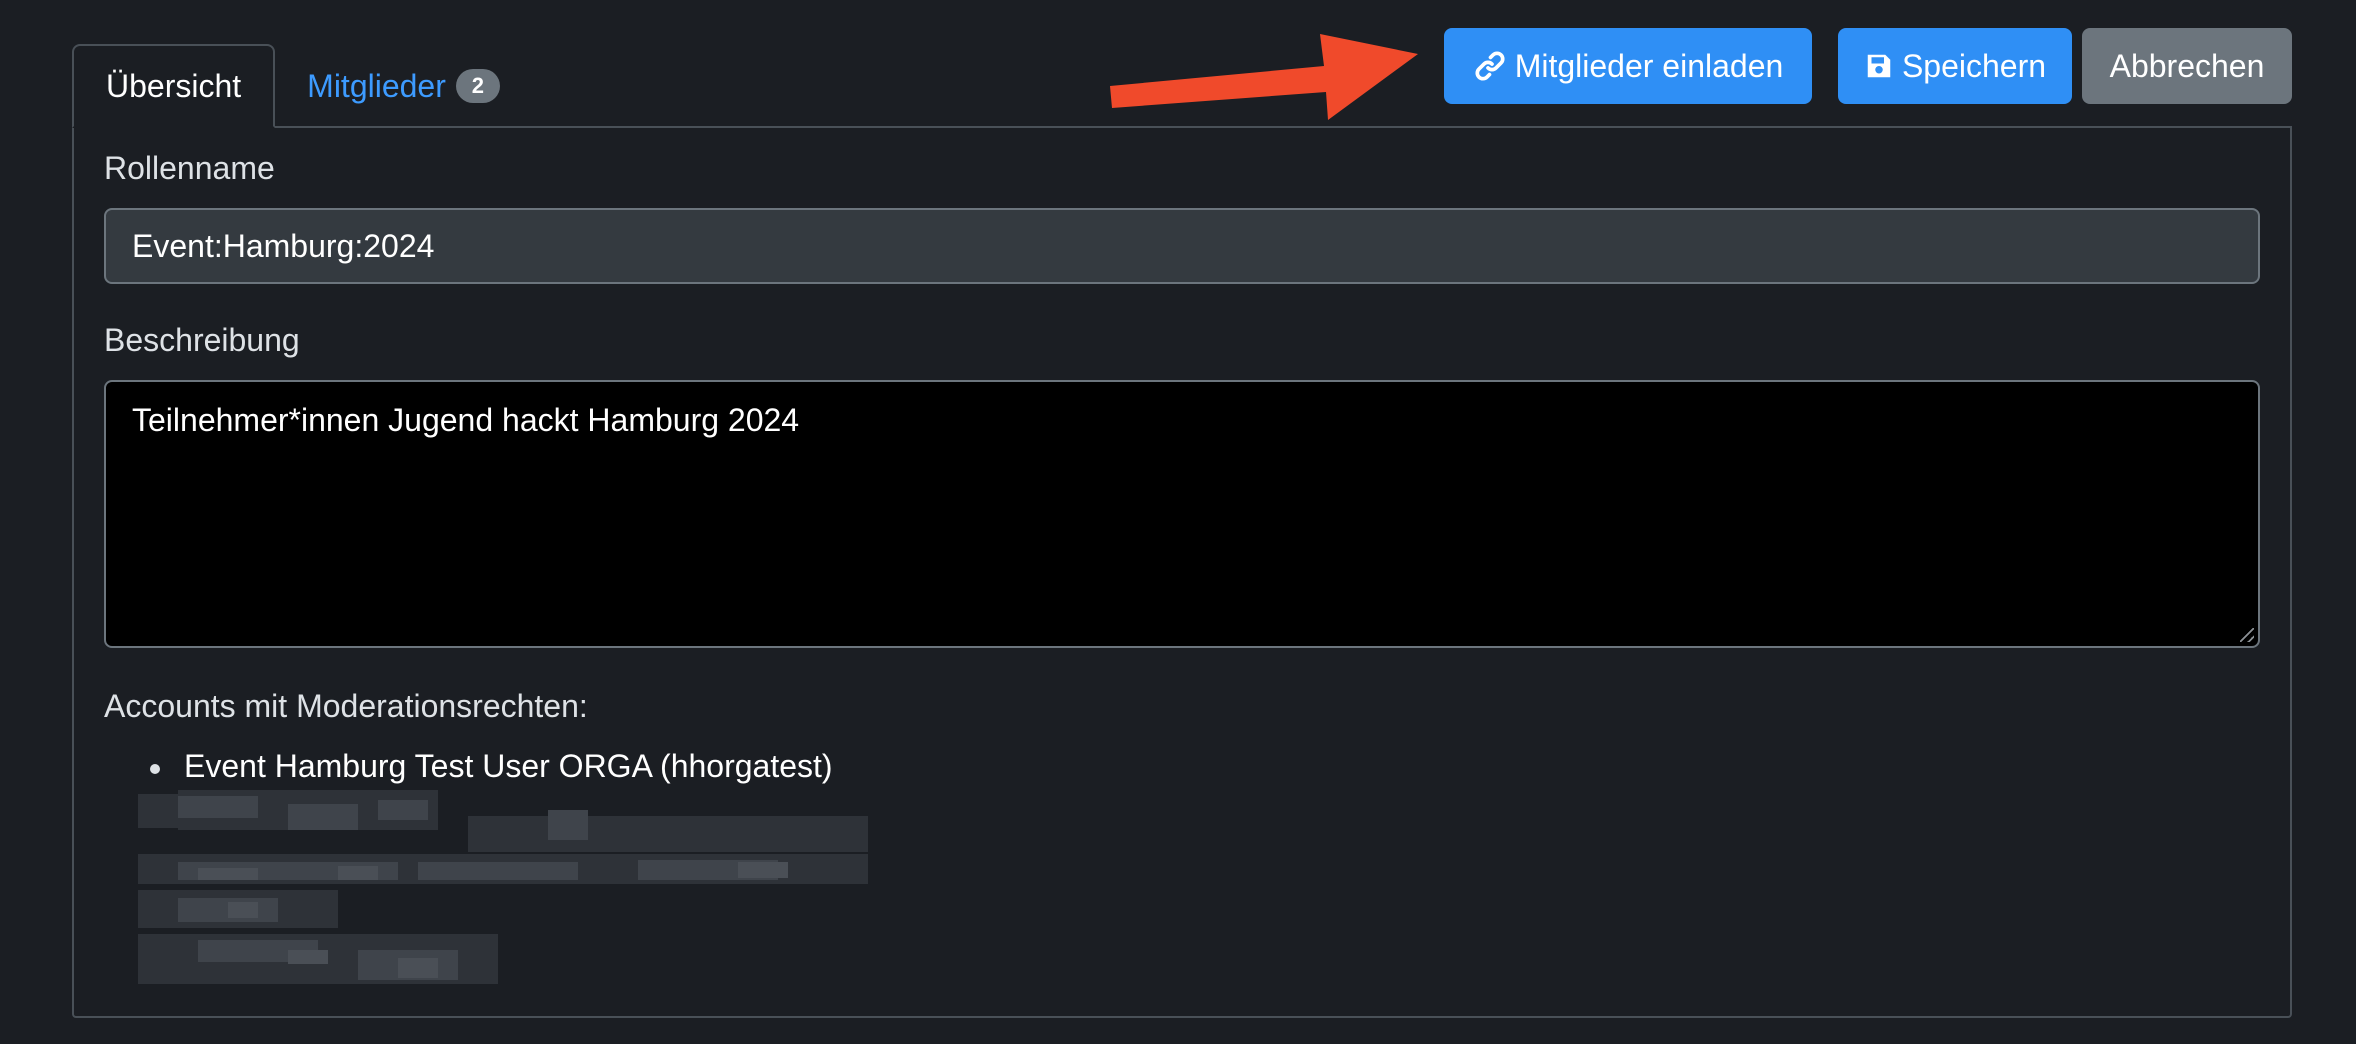 The height and width of the screenshot is (1044, 2356). Describe the element at coordinates (2247, 635) in the screenshot. I see `resize-grip-icon` at that location.